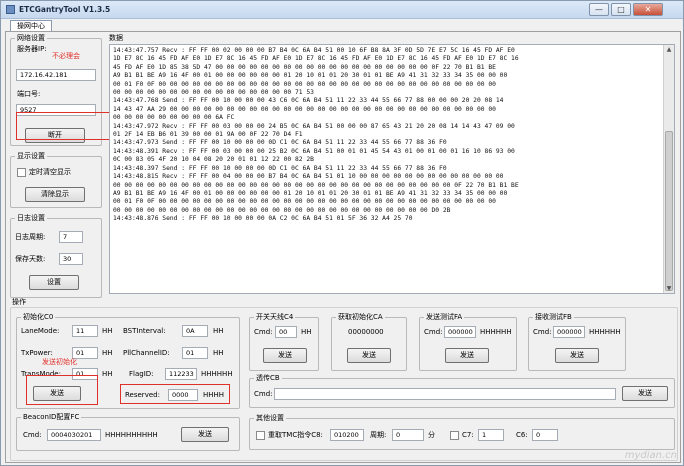 The image size is (684, 466). I want to click on get-init-ca-title: 获取初始化CA, so click(360, 317).